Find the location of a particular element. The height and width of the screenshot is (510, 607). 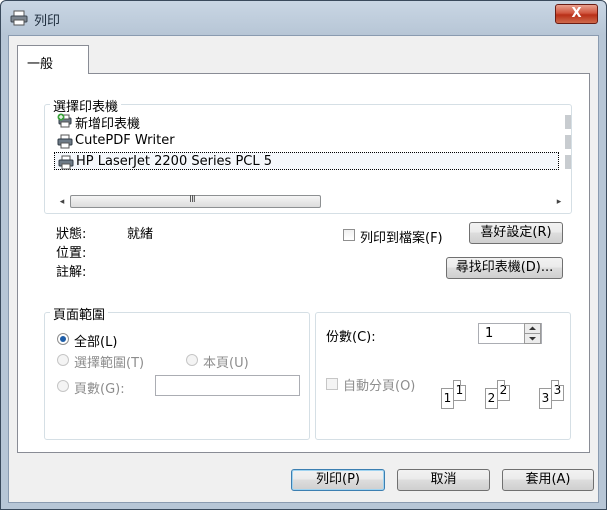

scroll-grip-icon: III is located at coordinates (192, 199).